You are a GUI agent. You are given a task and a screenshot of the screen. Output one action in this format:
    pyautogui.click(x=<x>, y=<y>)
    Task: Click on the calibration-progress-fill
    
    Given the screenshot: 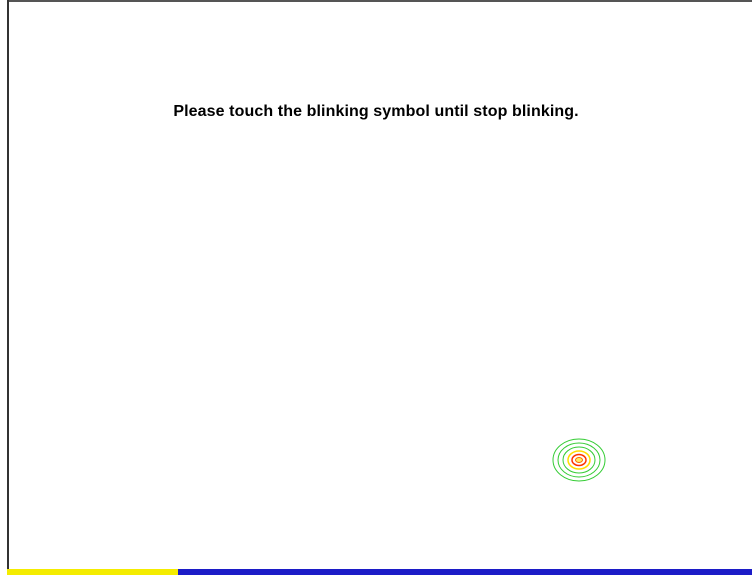 What is the action you would take?
    pyautogui.click(x=93, y=572)
    